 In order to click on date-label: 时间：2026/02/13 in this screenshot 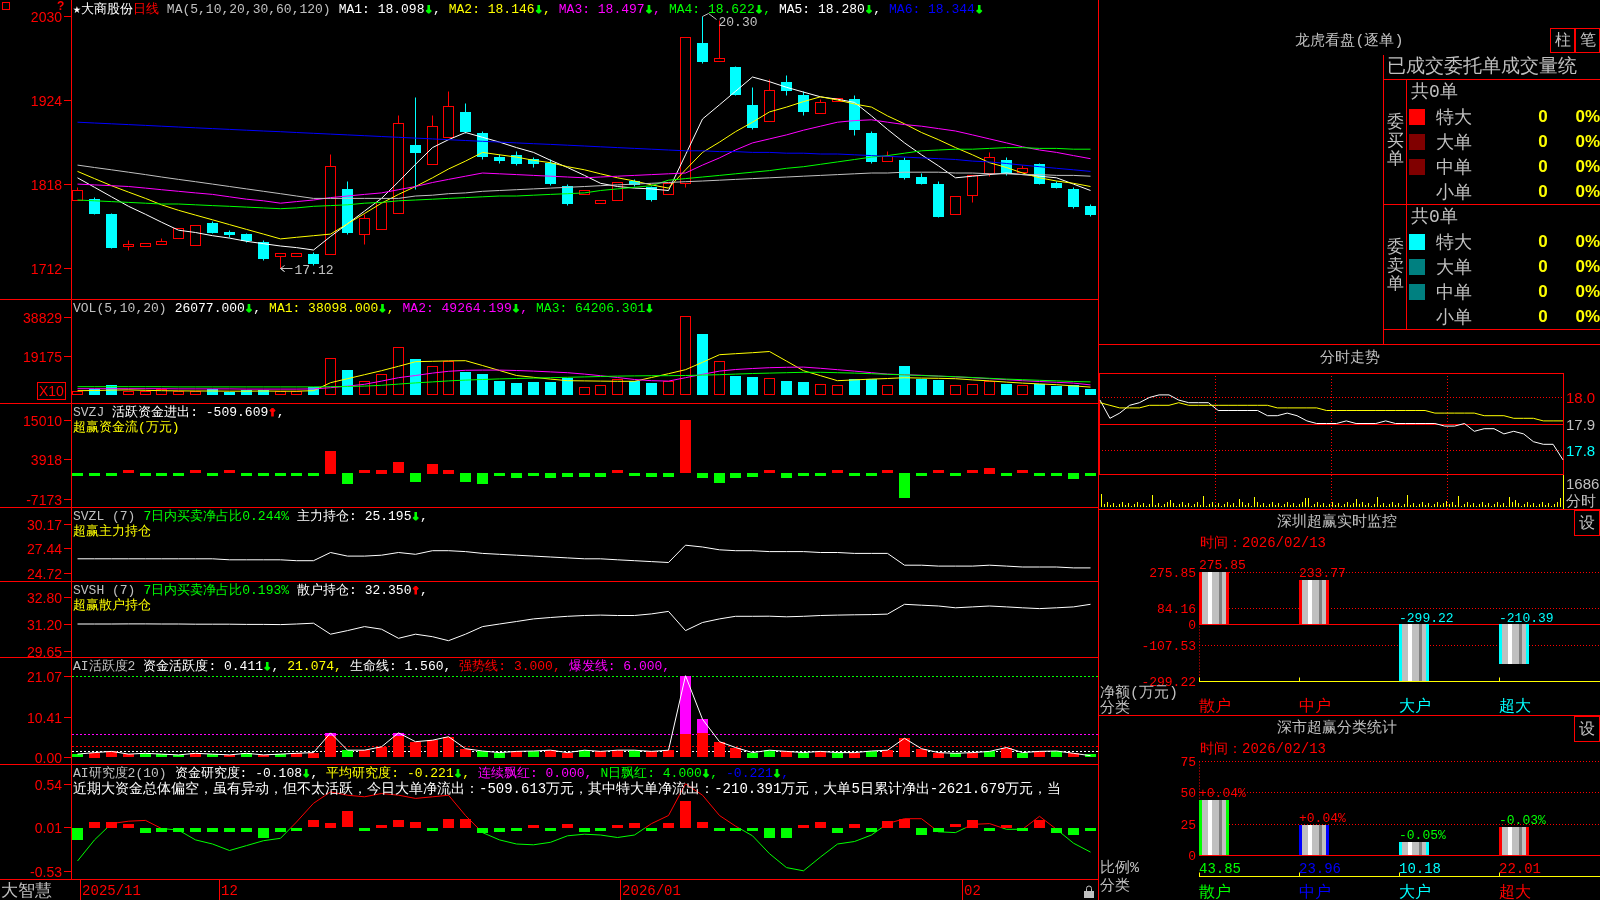, I will do `click(1263, 543)`.